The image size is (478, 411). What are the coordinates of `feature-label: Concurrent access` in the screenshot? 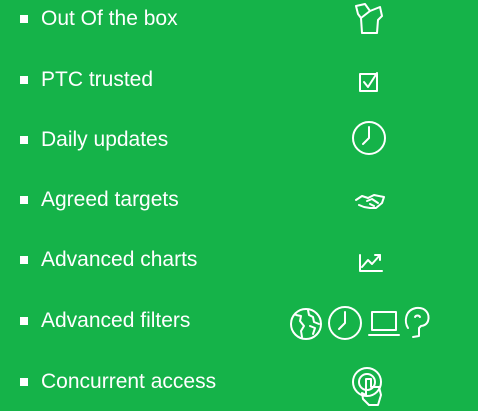 It's located at (129, 381).